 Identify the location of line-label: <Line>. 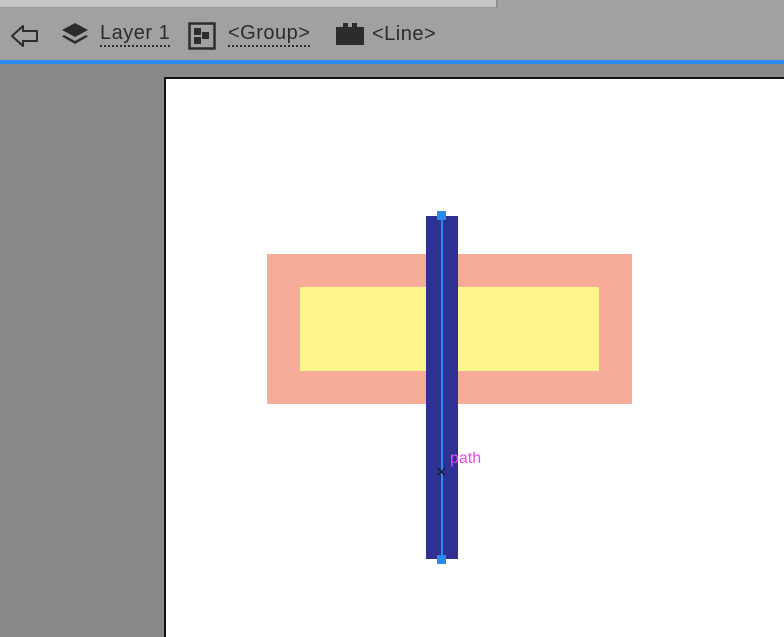
(404, 33).